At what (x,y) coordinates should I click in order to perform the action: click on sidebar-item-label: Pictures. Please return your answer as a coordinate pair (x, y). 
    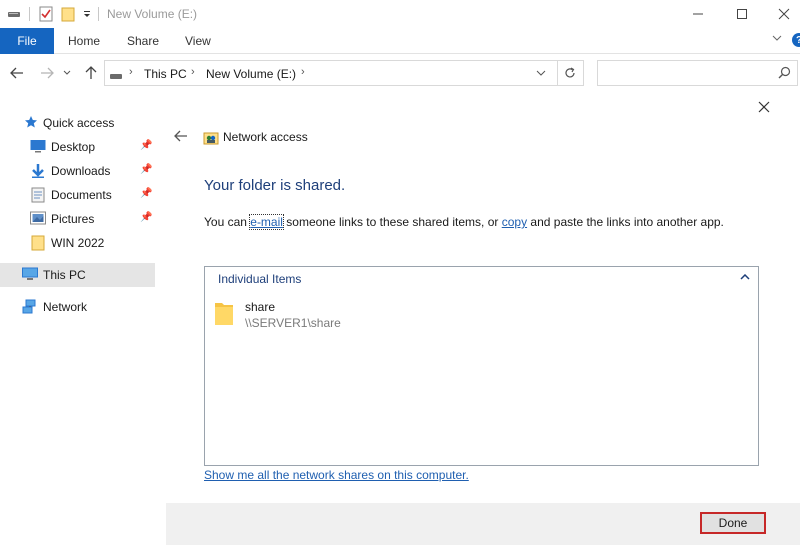
    Looking at the image, I should click on (73, 219).